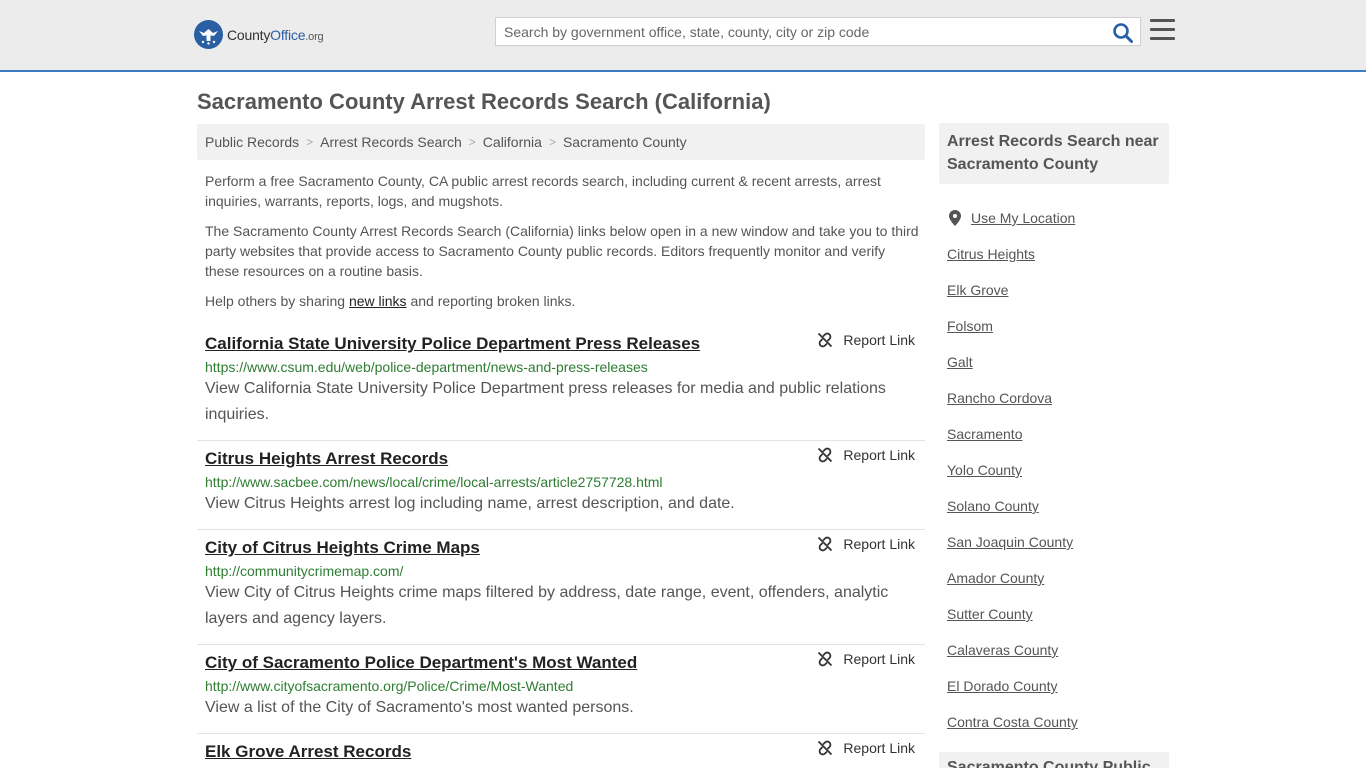 This screenshot has height=768, width=1366. Describe the element at coordinates (955, 218) in the screenshot. I see `map-pin-icon` at that location.